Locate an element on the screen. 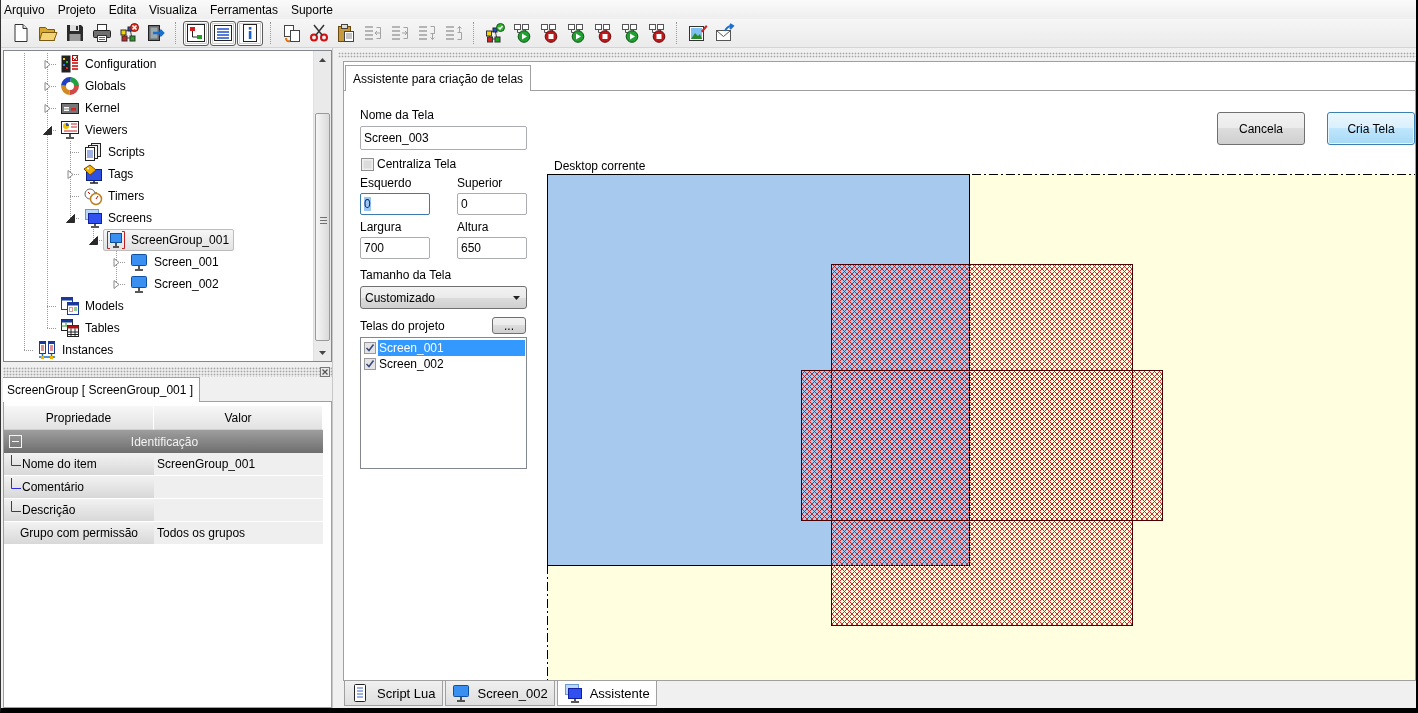 This screenshot has width=1418, height=713. menu-item: Ferramentas is located at coordinates (243, 9).